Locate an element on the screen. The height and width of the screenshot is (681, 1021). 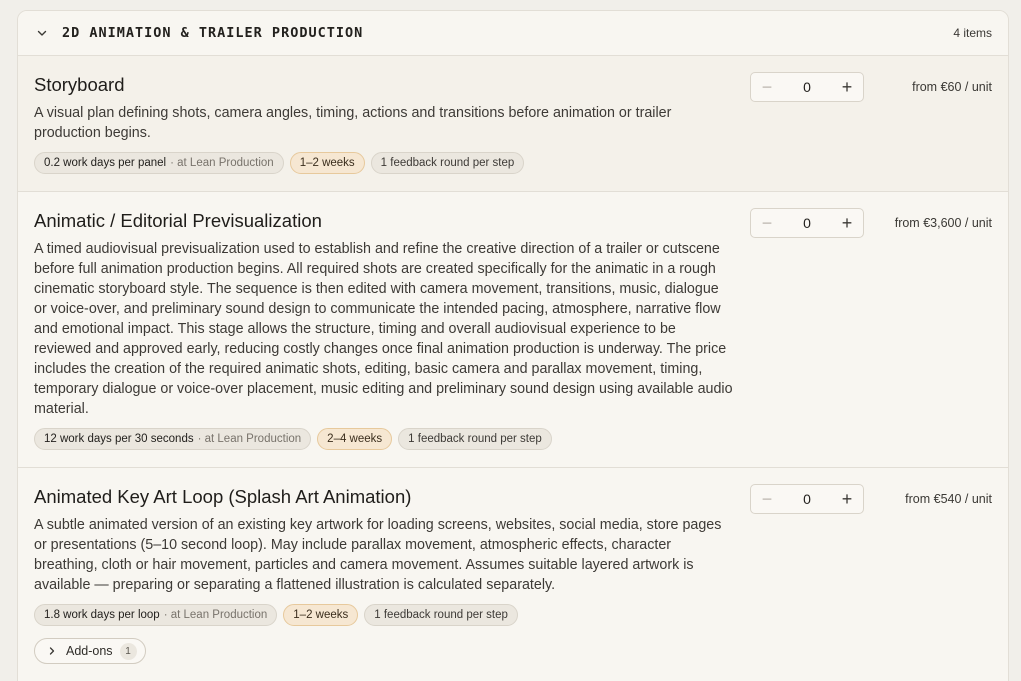
chevron-down-icon is located at coordinates (42, 33).